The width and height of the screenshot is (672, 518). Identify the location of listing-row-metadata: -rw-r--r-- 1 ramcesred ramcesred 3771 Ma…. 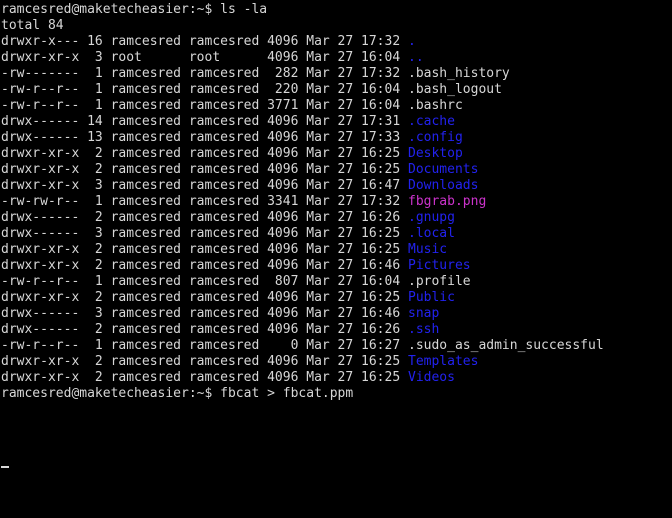
(204, 105).